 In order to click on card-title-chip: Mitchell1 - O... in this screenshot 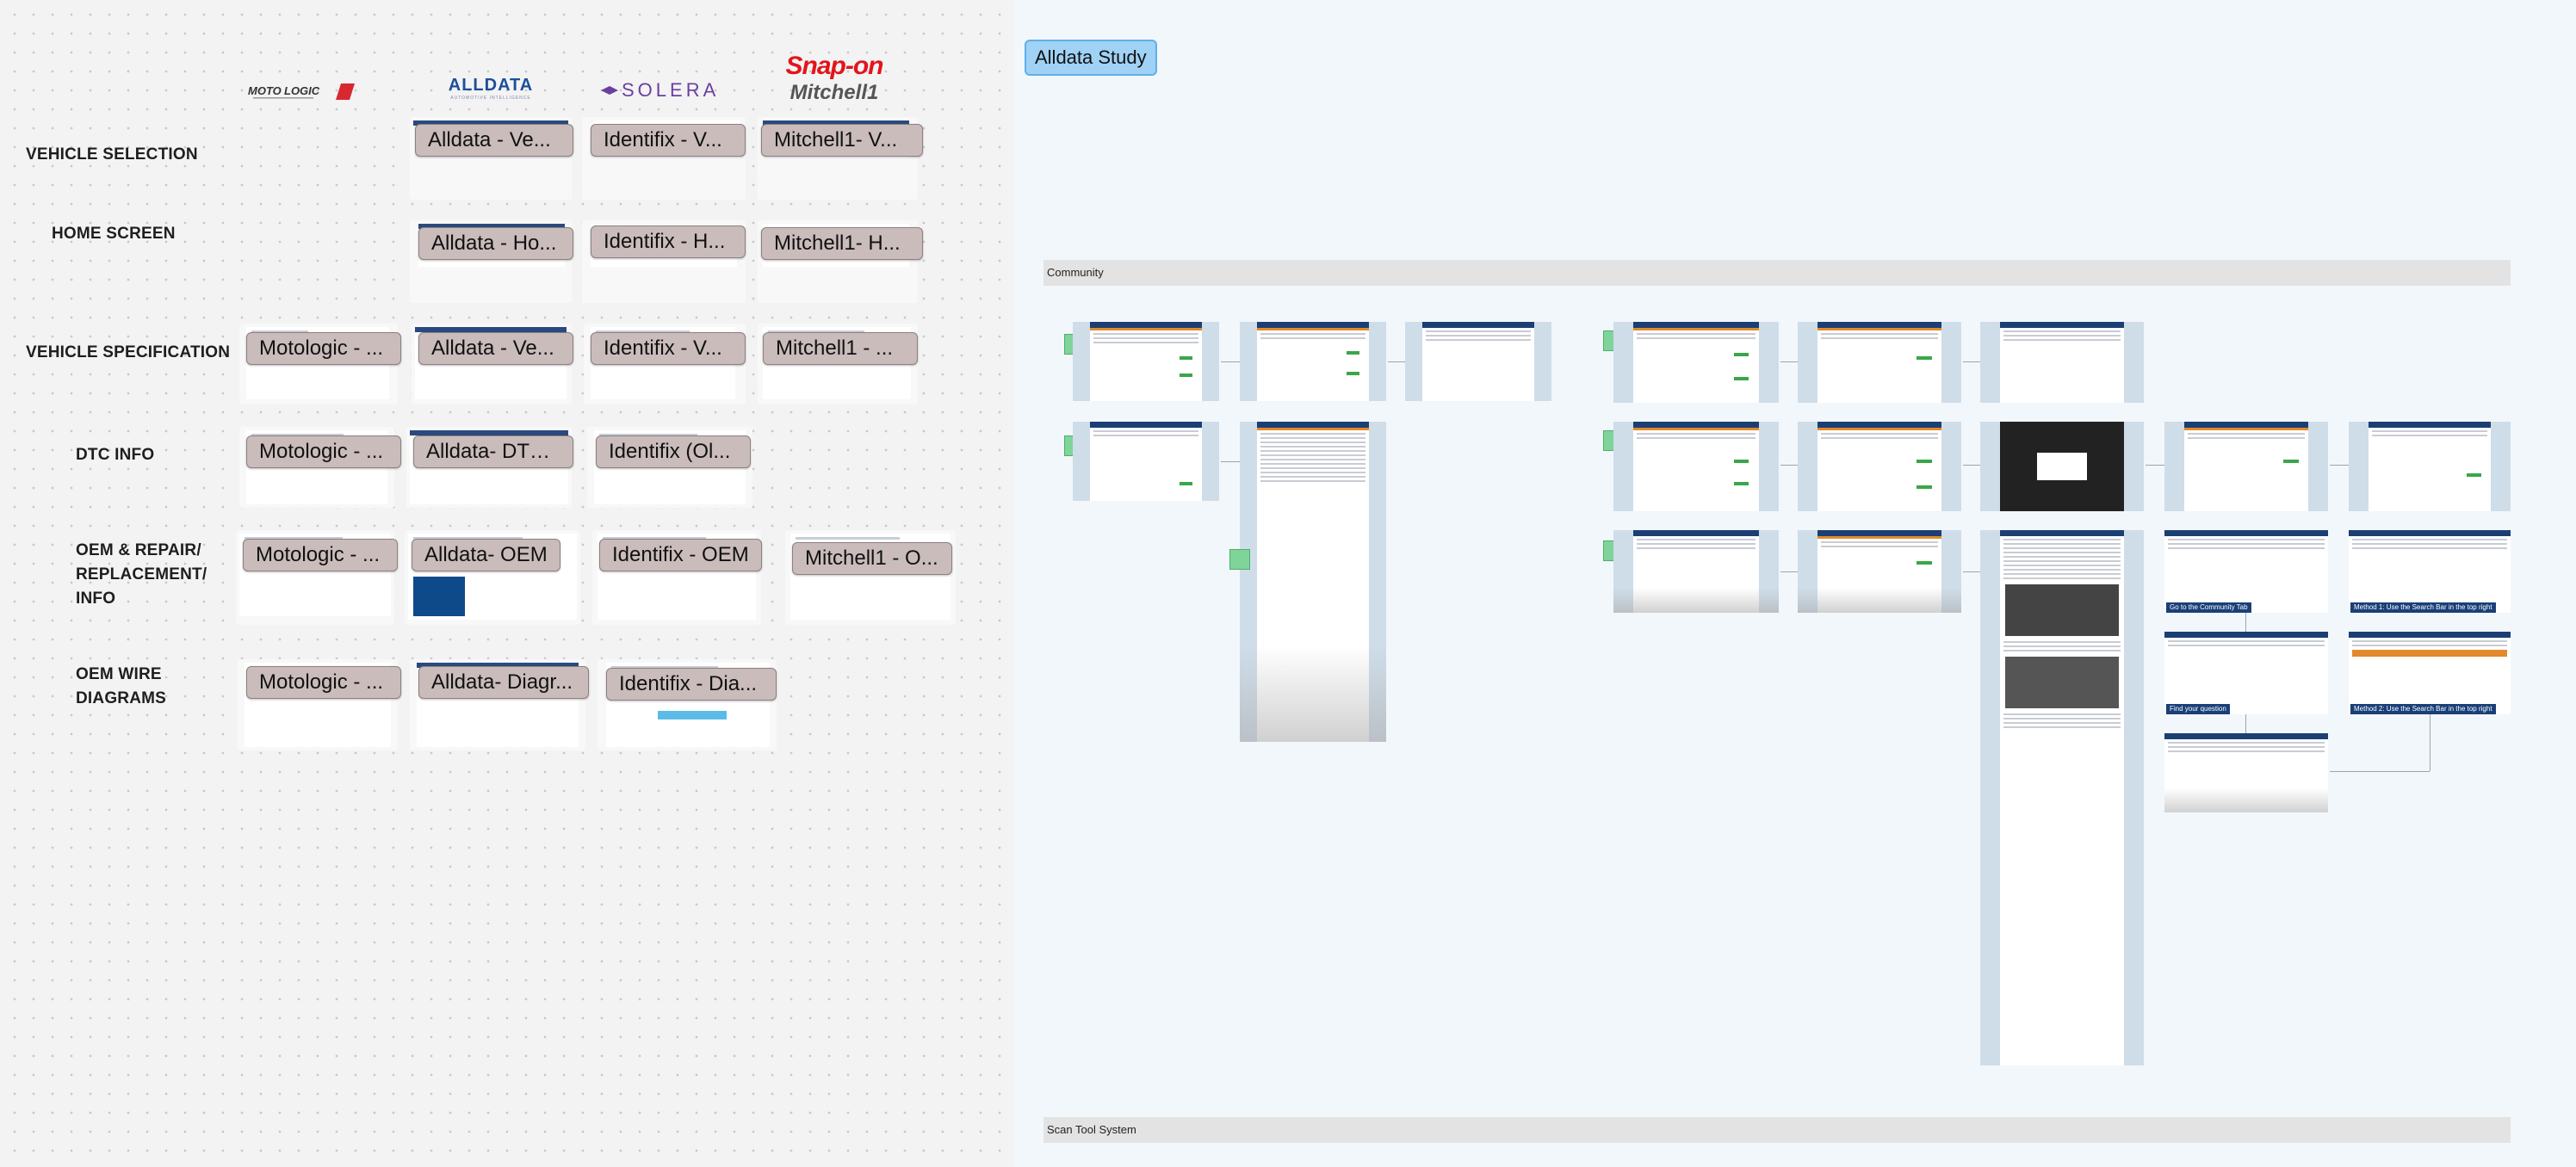, I will do `click(872, 558)`.